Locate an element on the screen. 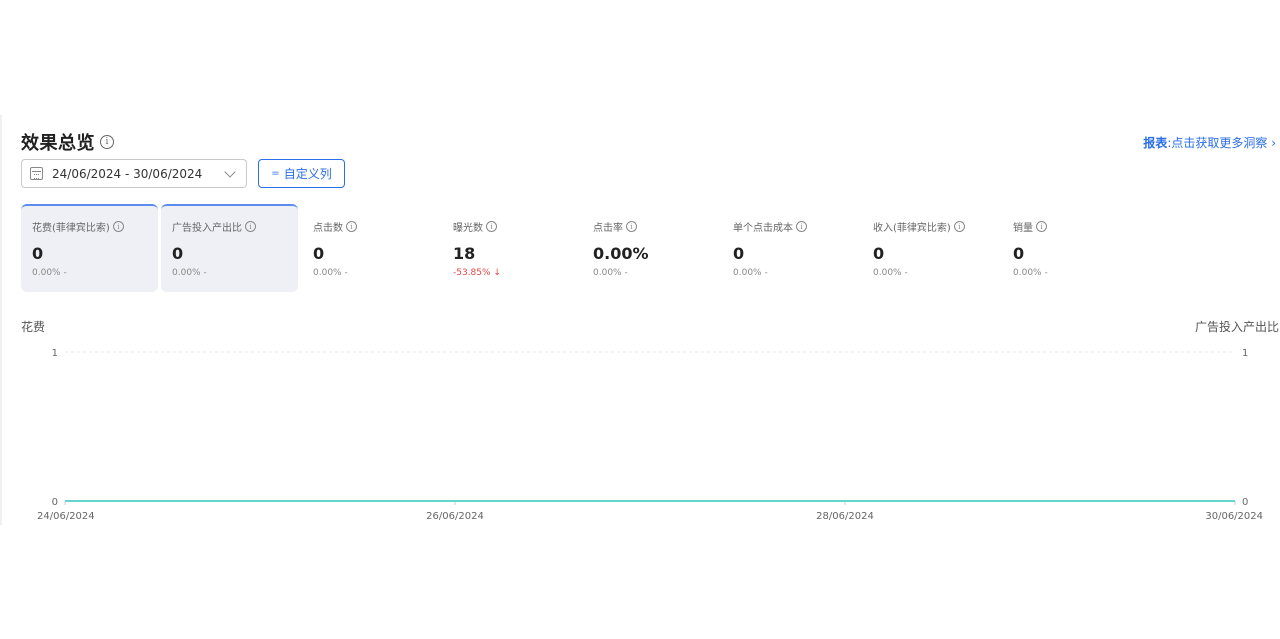 This screenshot has width=1280, height=639. page-title: 效果总览 is located at coordinates (58, 143).